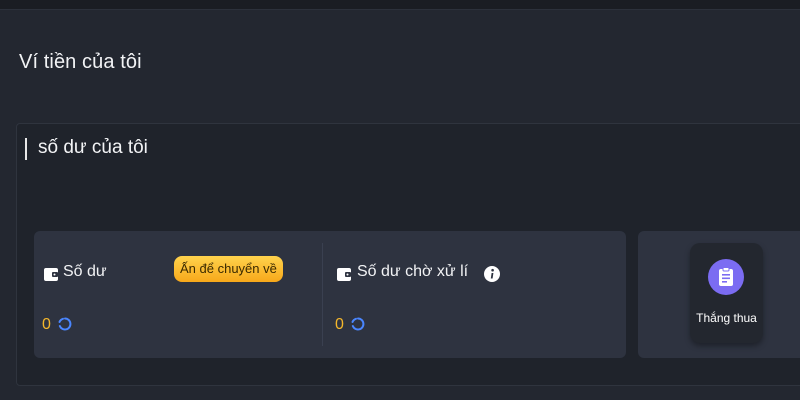 The width and height of the screenshot is (800, 400). Describe the element at coordinates (413, 271) in the screenshot. I see `pending-balance-label: Số dư chờ xử lí` at that location.